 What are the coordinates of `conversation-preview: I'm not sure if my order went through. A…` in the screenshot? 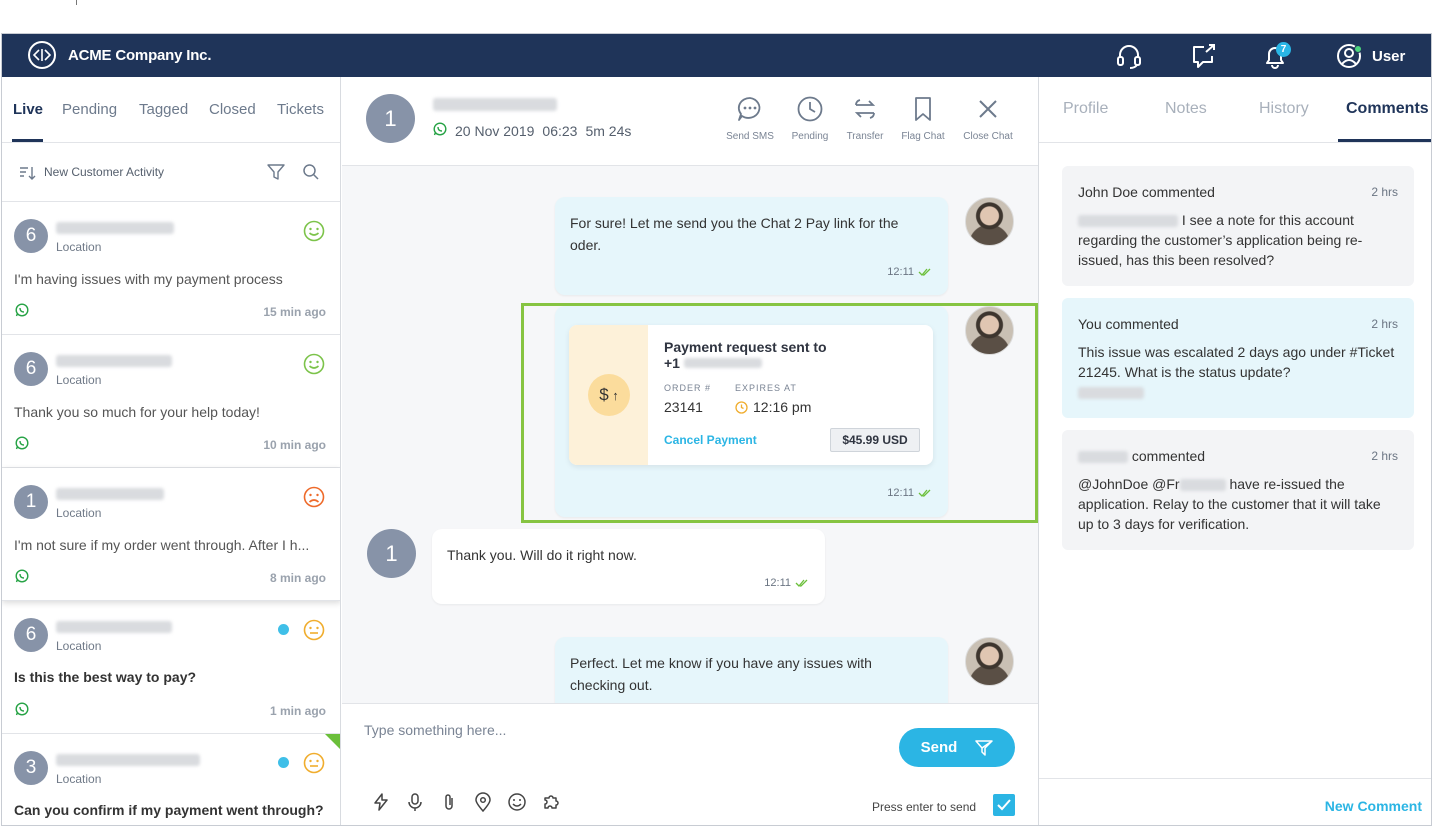 It's located at (162, 545).